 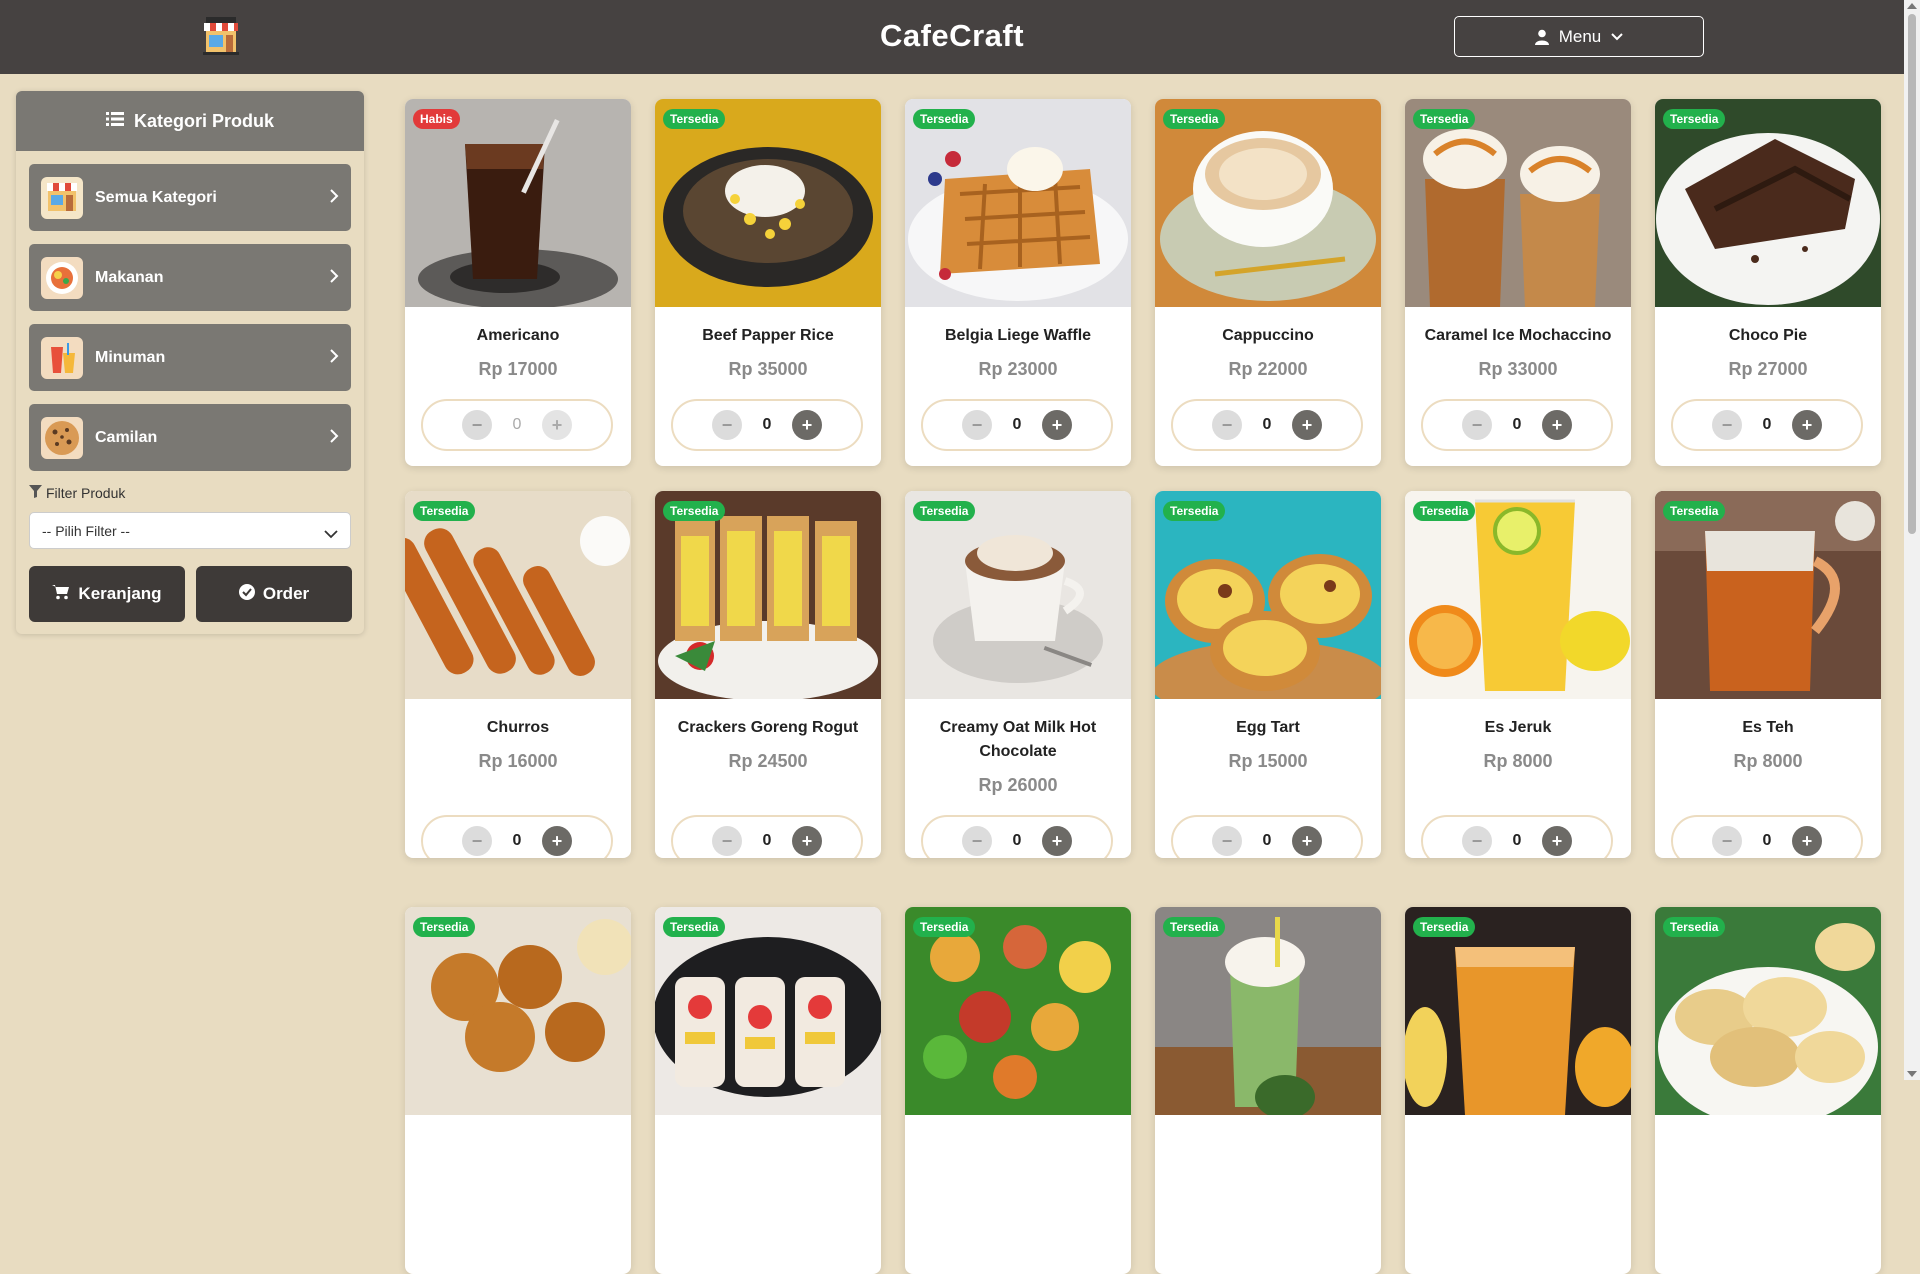 I want to click on product-name: Belgia Liege Waffle, so click(x=1018, y=335).